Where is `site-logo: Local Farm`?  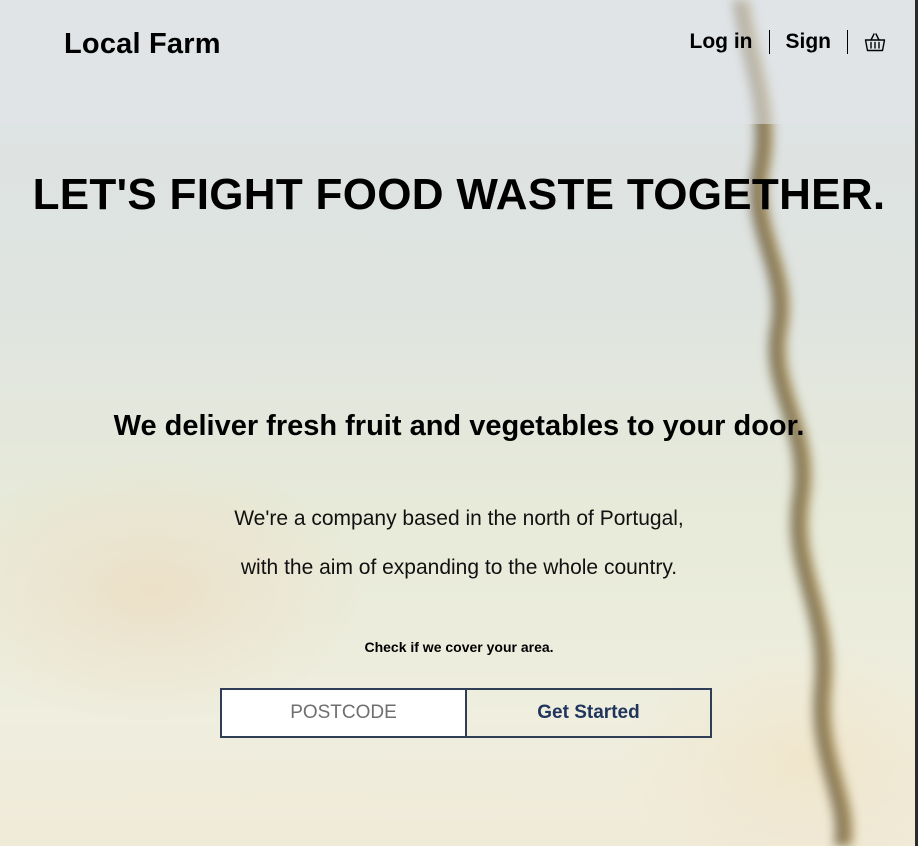 site-logo: Local Farm is located at coordinates (142, 44).